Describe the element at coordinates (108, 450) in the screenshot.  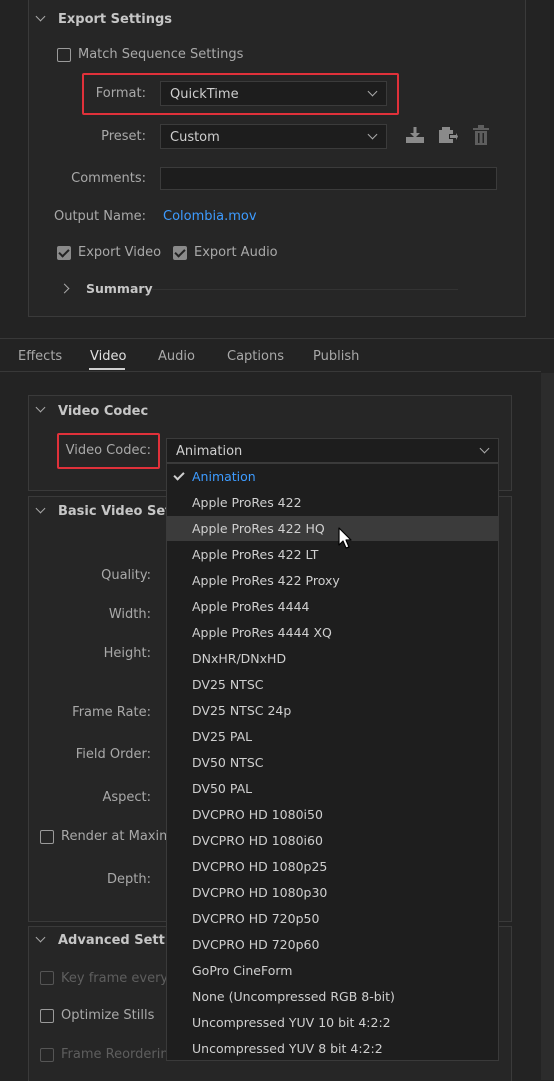
I see `video-codec-label: Video Codec:` at that location.